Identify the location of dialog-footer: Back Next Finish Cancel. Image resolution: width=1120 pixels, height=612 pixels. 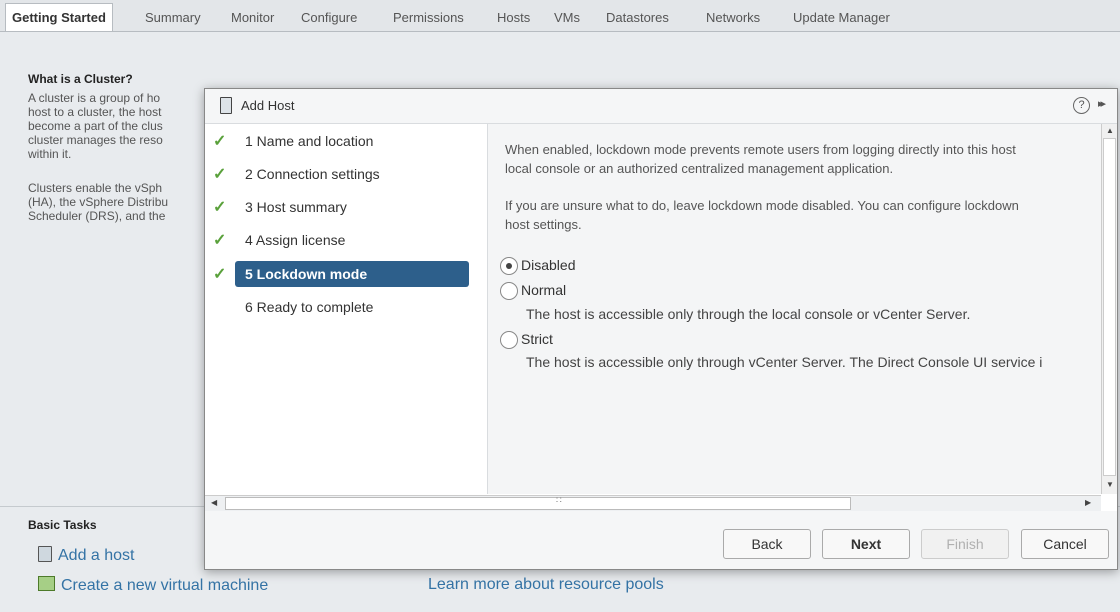
(661, 540).